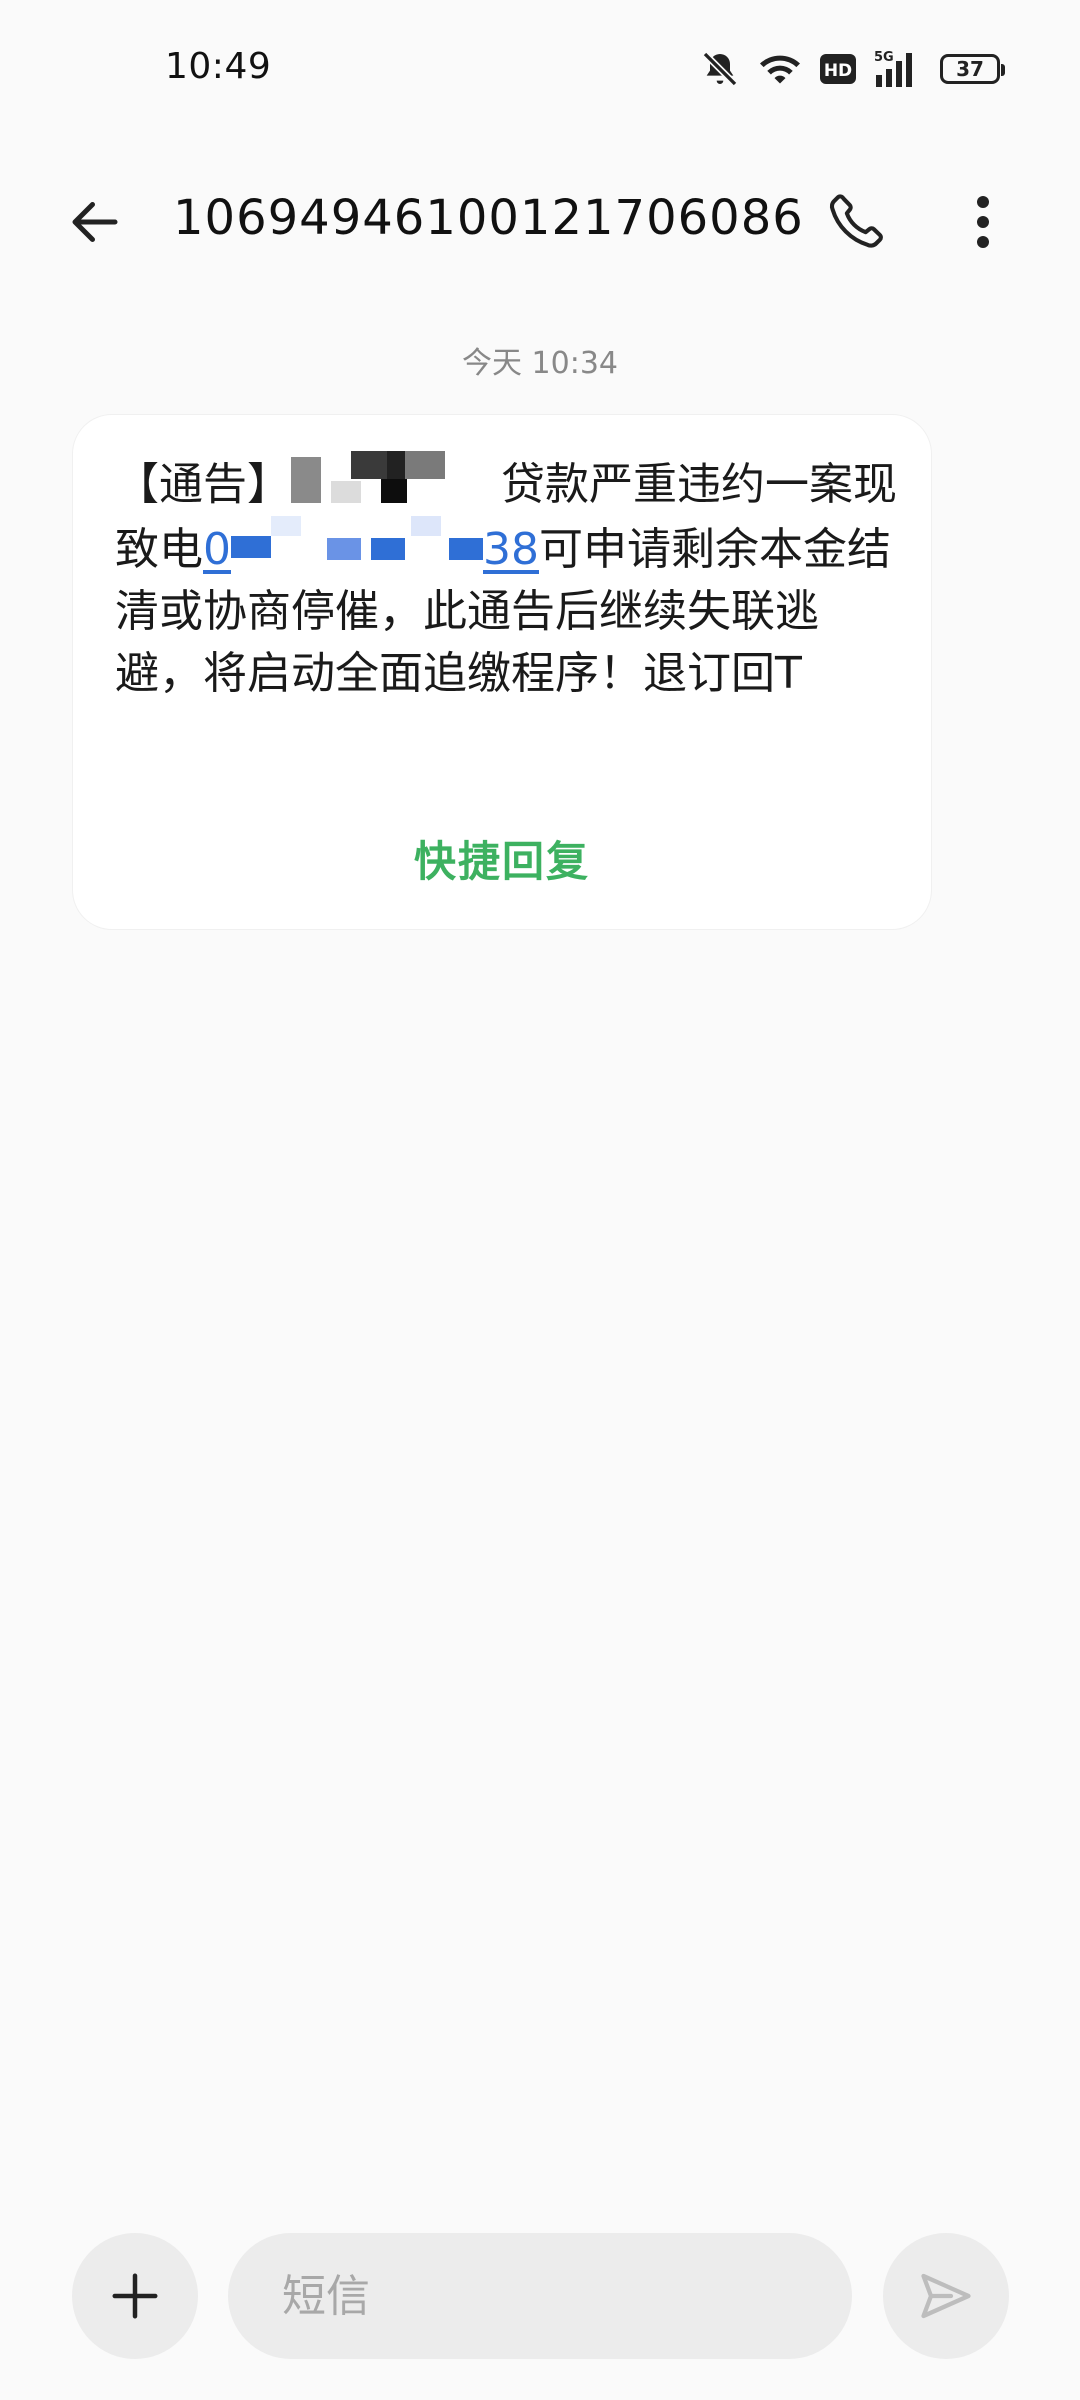 This screenshot has height=2400, width=1080. What do you see at coordinates (540, 363) in the screenshot?
I see `date-separator: 今天 10:34` at bounding box center [540, 363].